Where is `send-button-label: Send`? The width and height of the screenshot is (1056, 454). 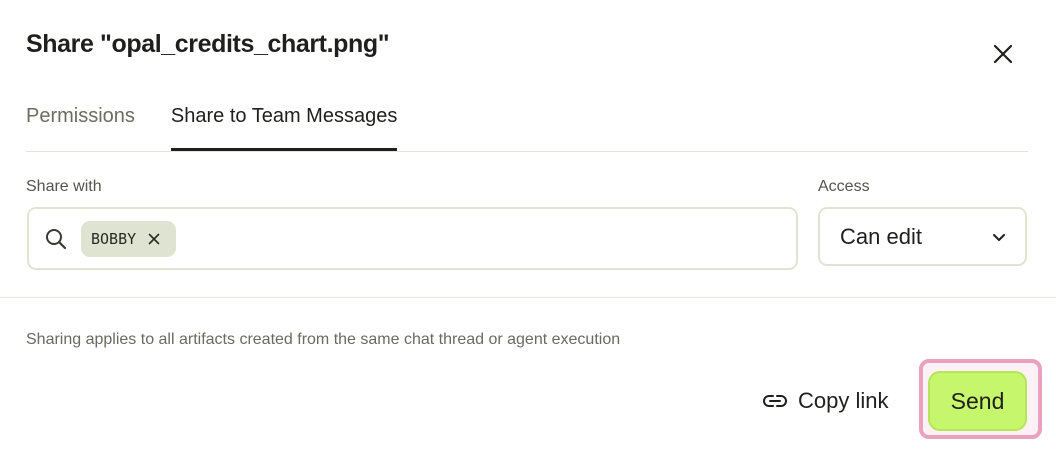
send-button-label: Send is located at coordinates (977, 400).